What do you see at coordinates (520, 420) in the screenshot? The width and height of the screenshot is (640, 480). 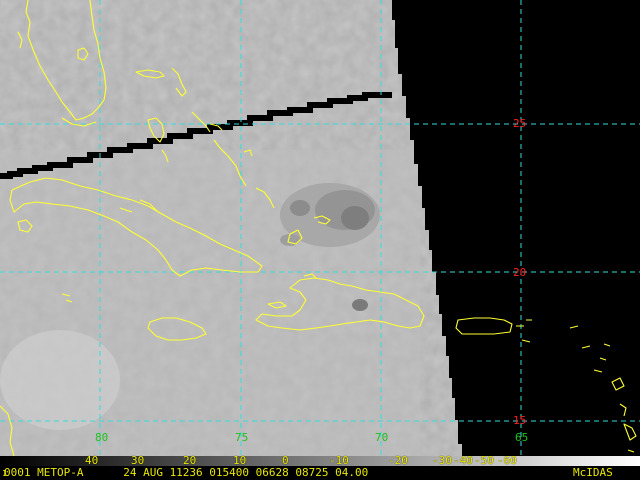 I see `lat-label-15: 15` at bounding box center [520, 420].